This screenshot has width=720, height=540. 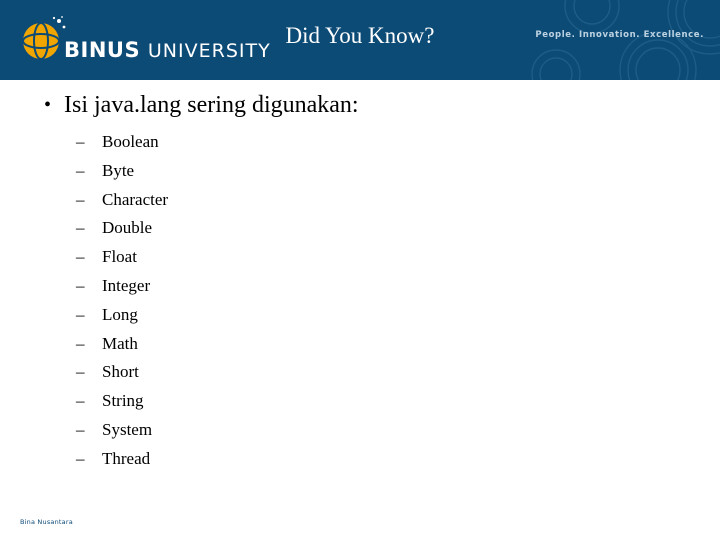 What do you see at coordinates (397, 401) in the screenshot?
I see `list-item: String` at bounding box center [397, 401].